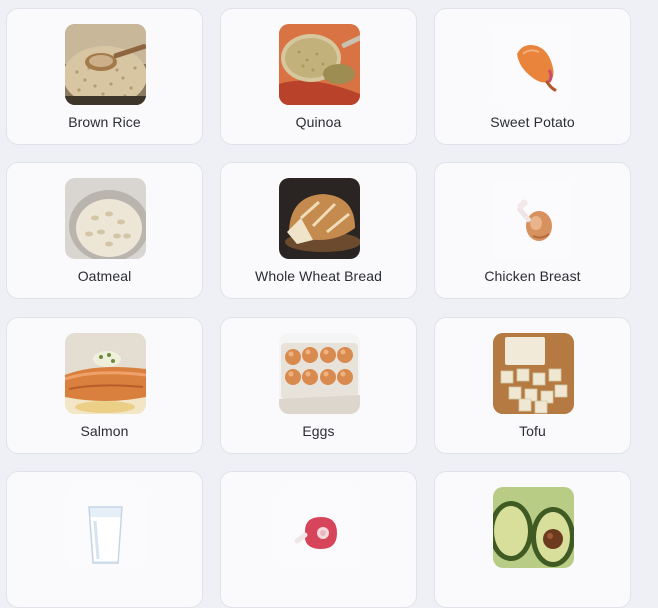  I want to click on food-card-chicken-breast: Chicken Breast, so click(532, 230).